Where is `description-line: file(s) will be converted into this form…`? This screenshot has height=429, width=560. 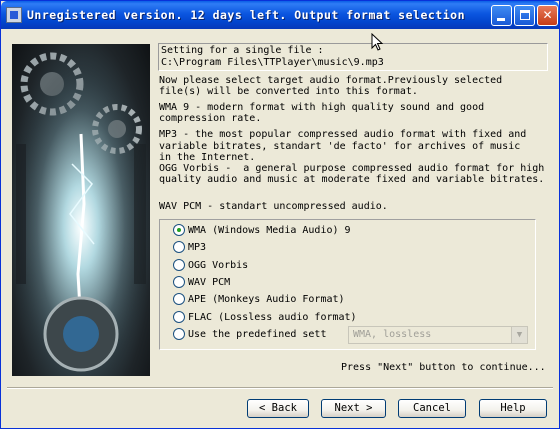 description-line: file(s) will be converted into this form… is located at coordinates (288, 91).